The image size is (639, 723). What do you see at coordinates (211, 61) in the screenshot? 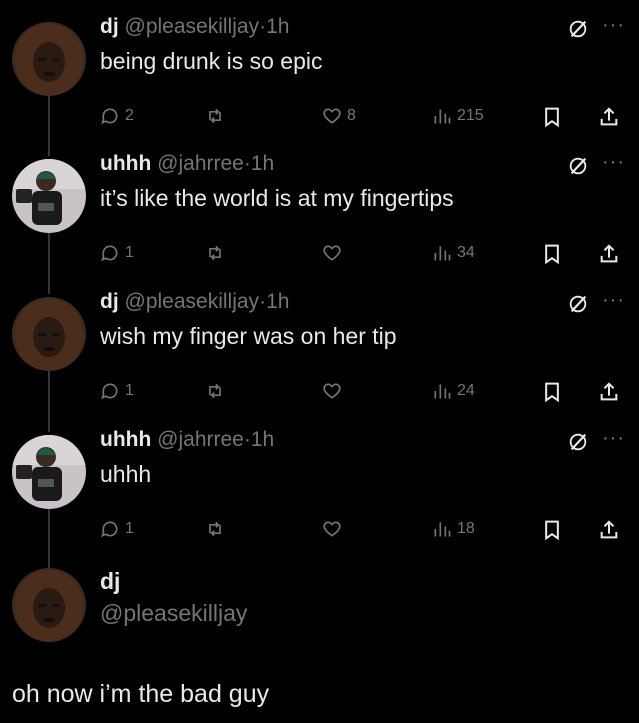
I see `tweet-text: being drunk is so epic` at bounding box center [211, 61].